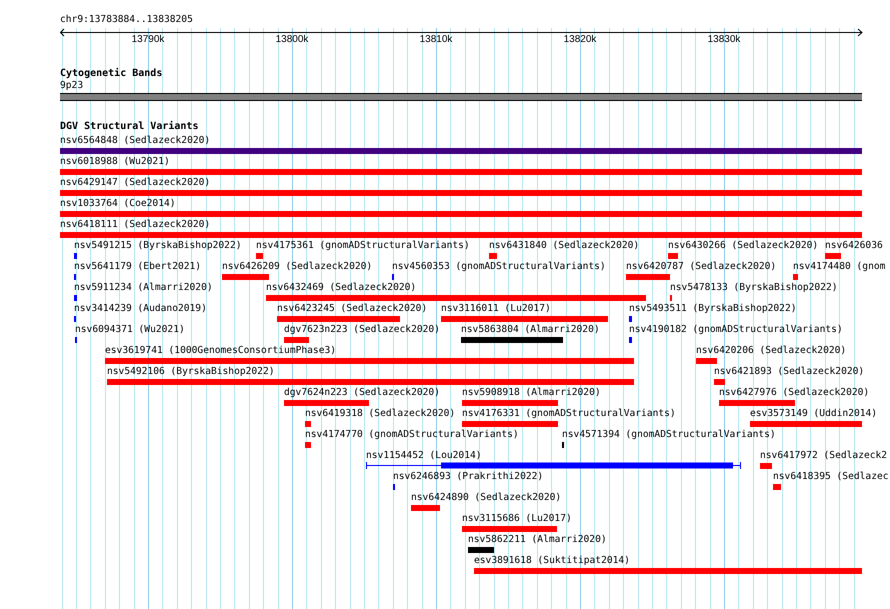 This screenshot has width=890, height=609. I want to click on feature-label: esv3891618 (Suktitipat2014), so click(552, 561).